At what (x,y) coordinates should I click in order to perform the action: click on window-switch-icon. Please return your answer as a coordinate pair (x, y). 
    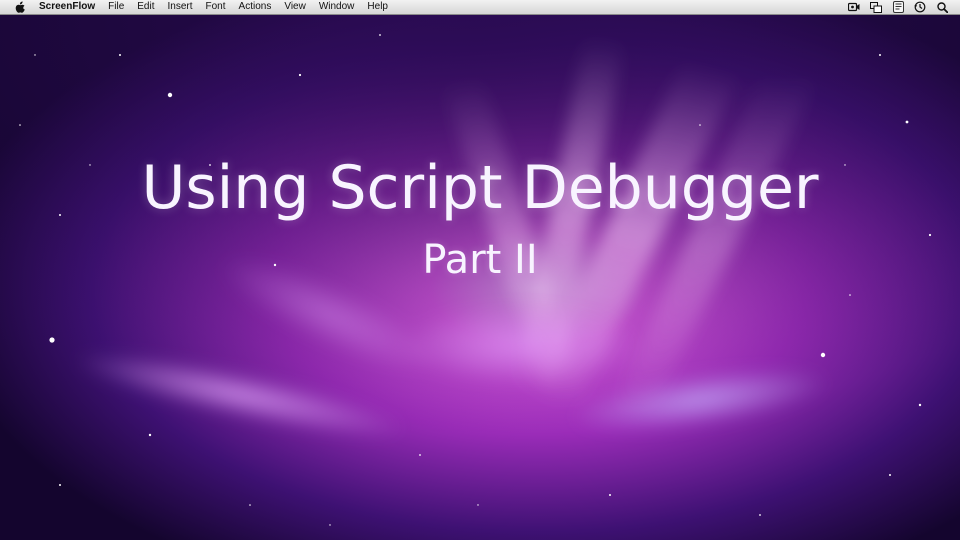
    Looking at the image, I should click on (876, 7).